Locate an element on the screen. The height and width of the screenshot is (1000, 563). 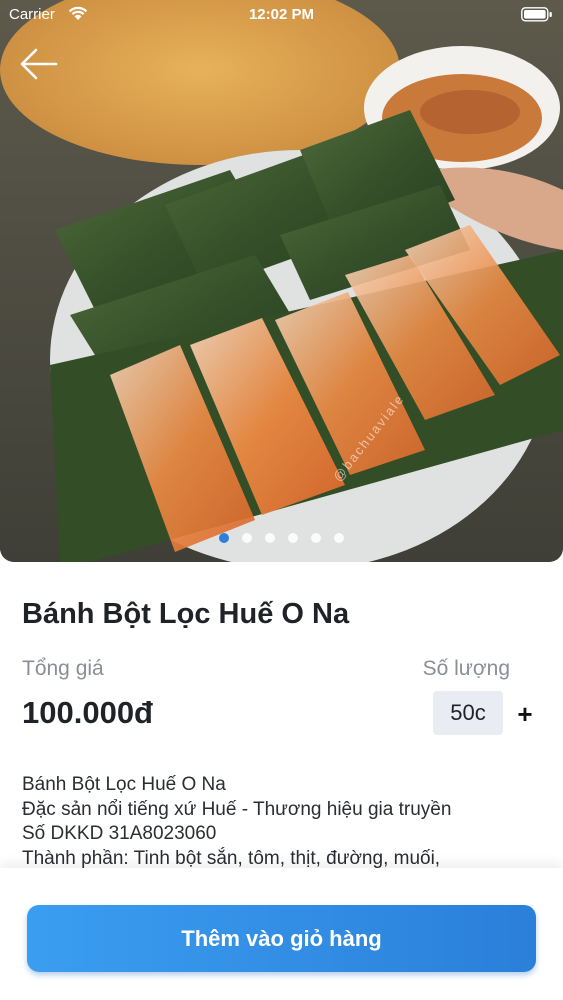
total-price: 100.000đ is located at coordinates (87, 712).